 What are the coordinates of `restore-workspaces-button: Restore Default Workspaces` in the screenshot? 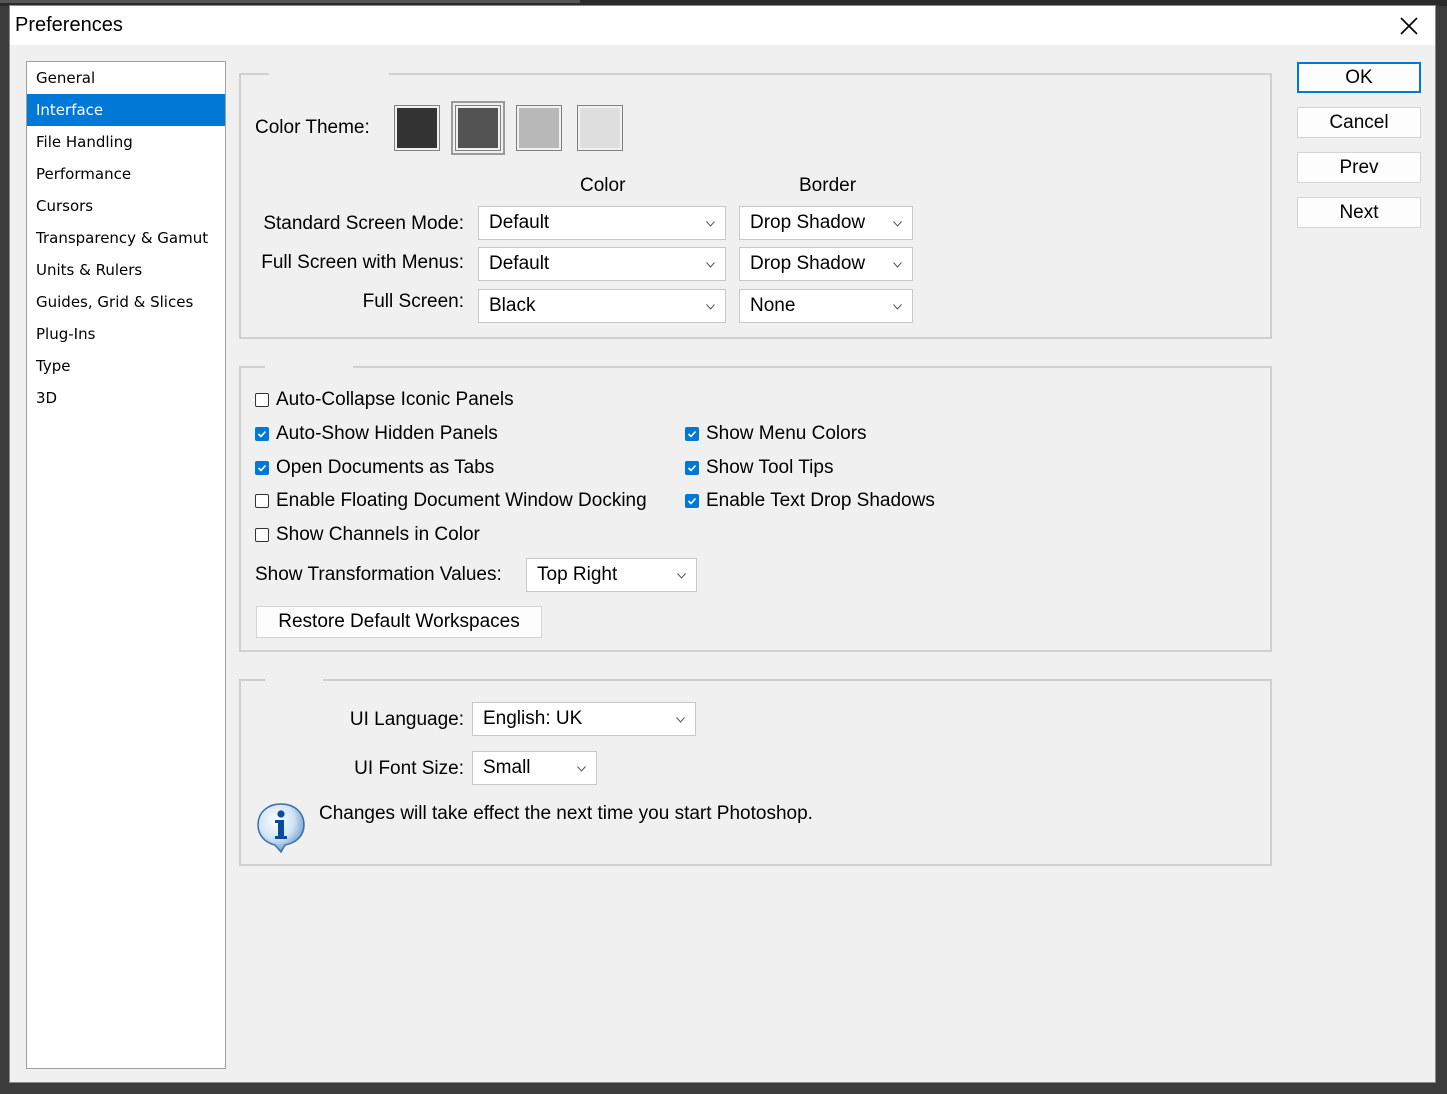 It's located at (399, 622).